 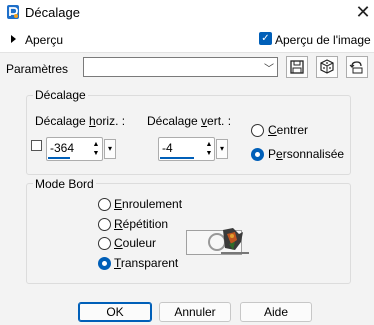 I want to click on help-button: Aide, so click(x=276, y=312).